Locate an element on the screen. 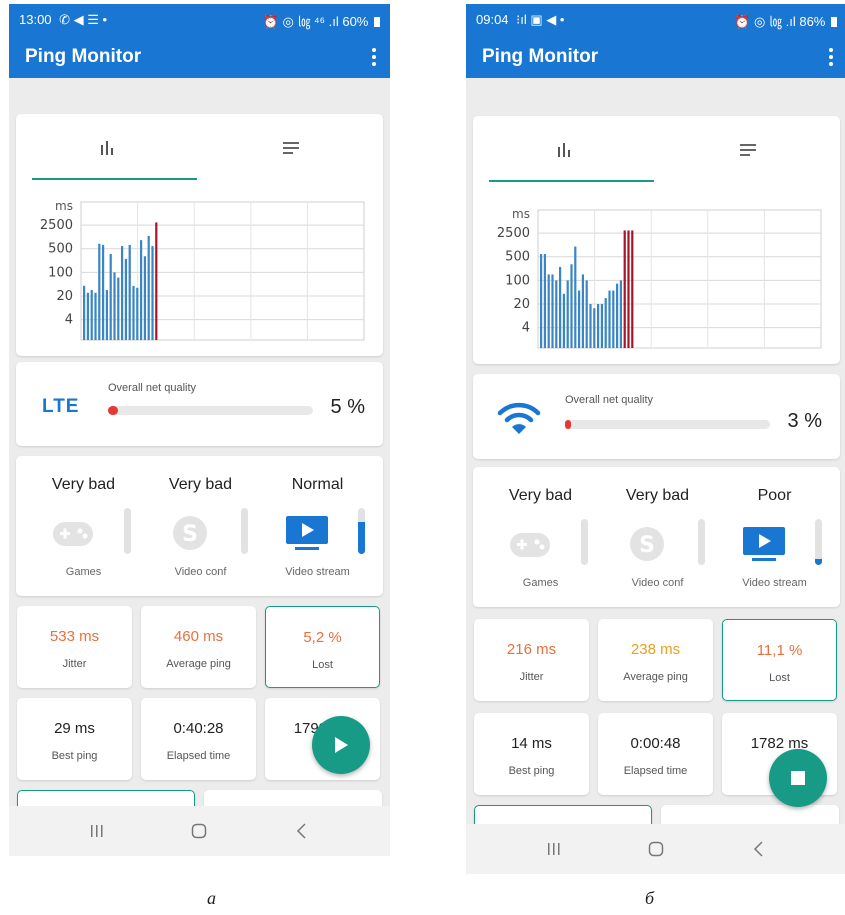  stat-value: 533 ms is located at coordinates (74, 636).